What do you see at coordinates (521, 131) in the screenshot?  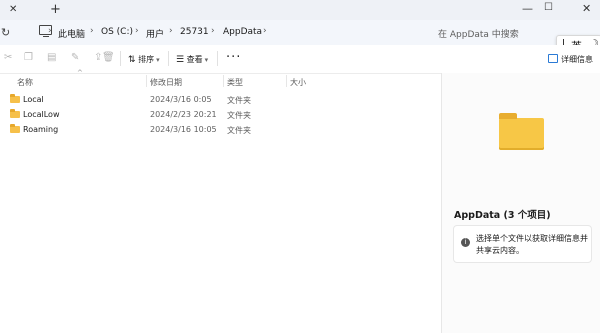 I see `large-folder-icon` at bounding box center [521, 131].